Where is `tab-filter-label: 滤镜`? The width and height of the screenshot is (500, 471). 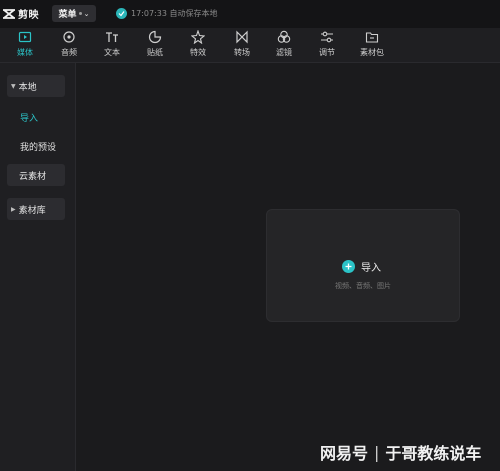
tab-filter-label: 滤镜 is located at coordinates (284, 52).